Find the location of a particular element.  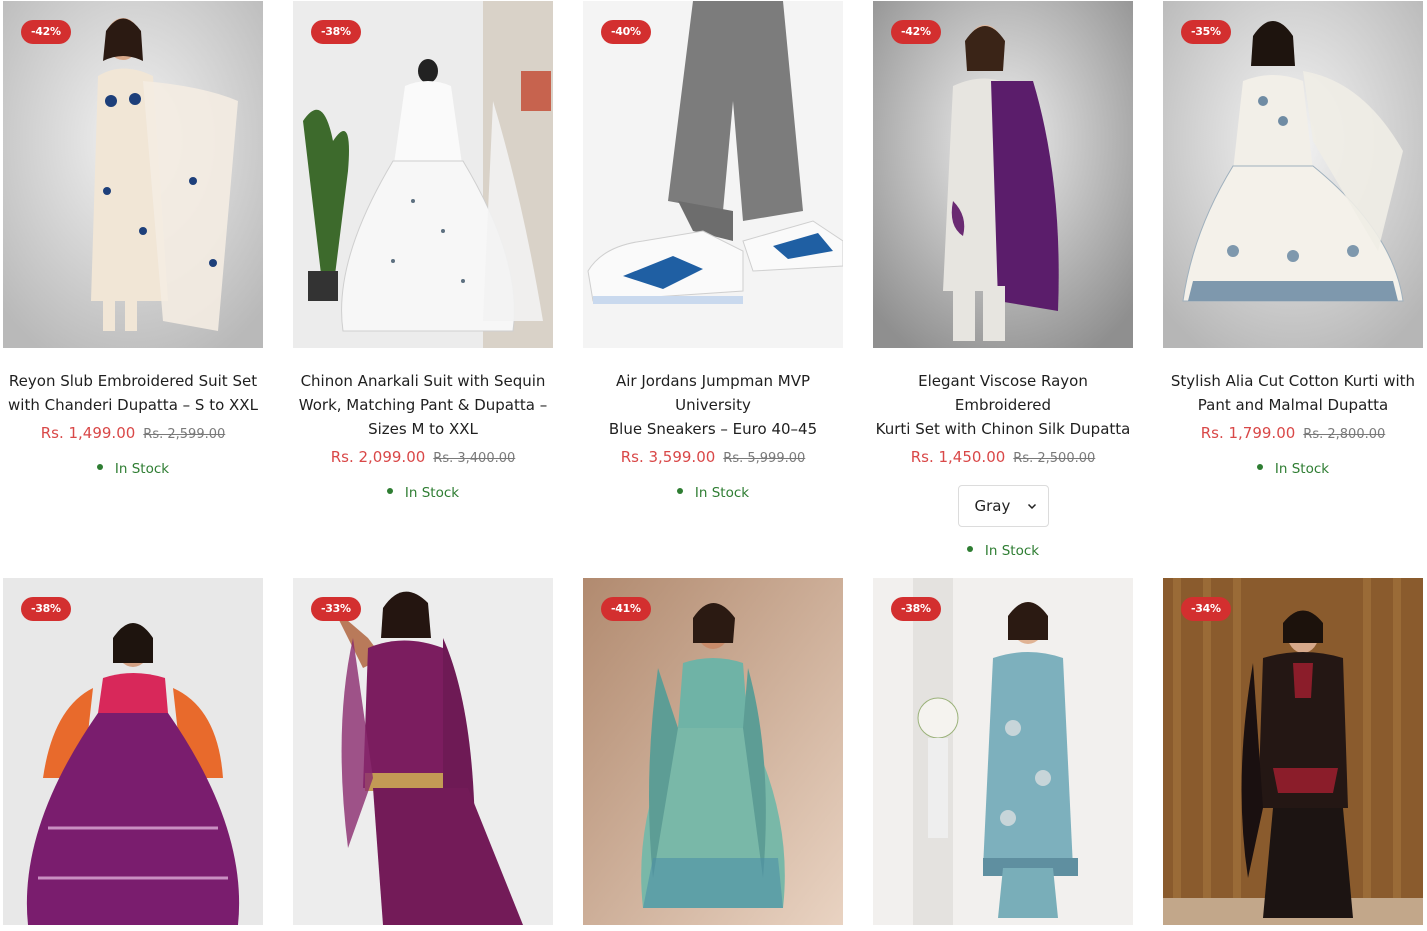

variant-select: Gray is located at coordinates (1003, 506).